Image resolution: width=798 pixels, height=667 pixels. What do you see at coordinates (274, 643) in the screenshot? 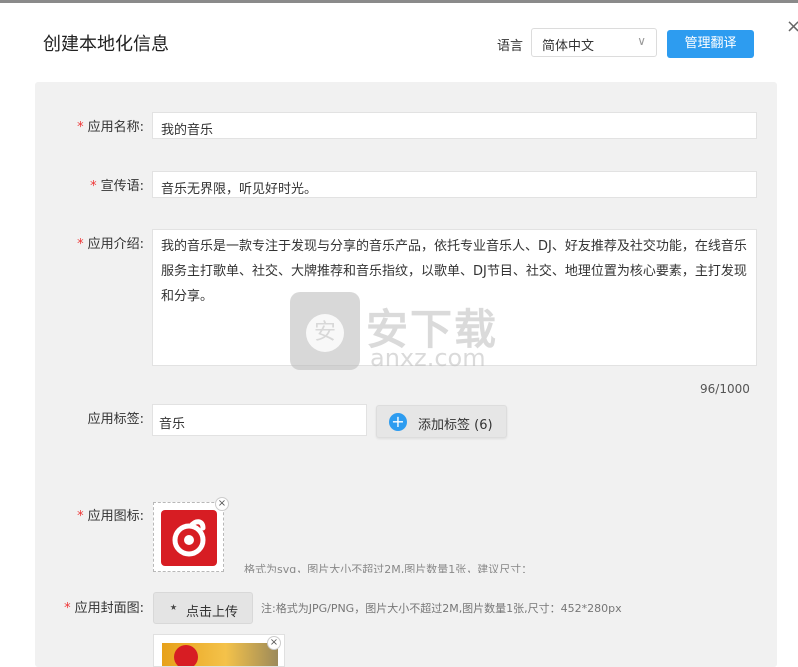
I see `remove-cover-close-icon: ×` at bounding box center [274, 643].